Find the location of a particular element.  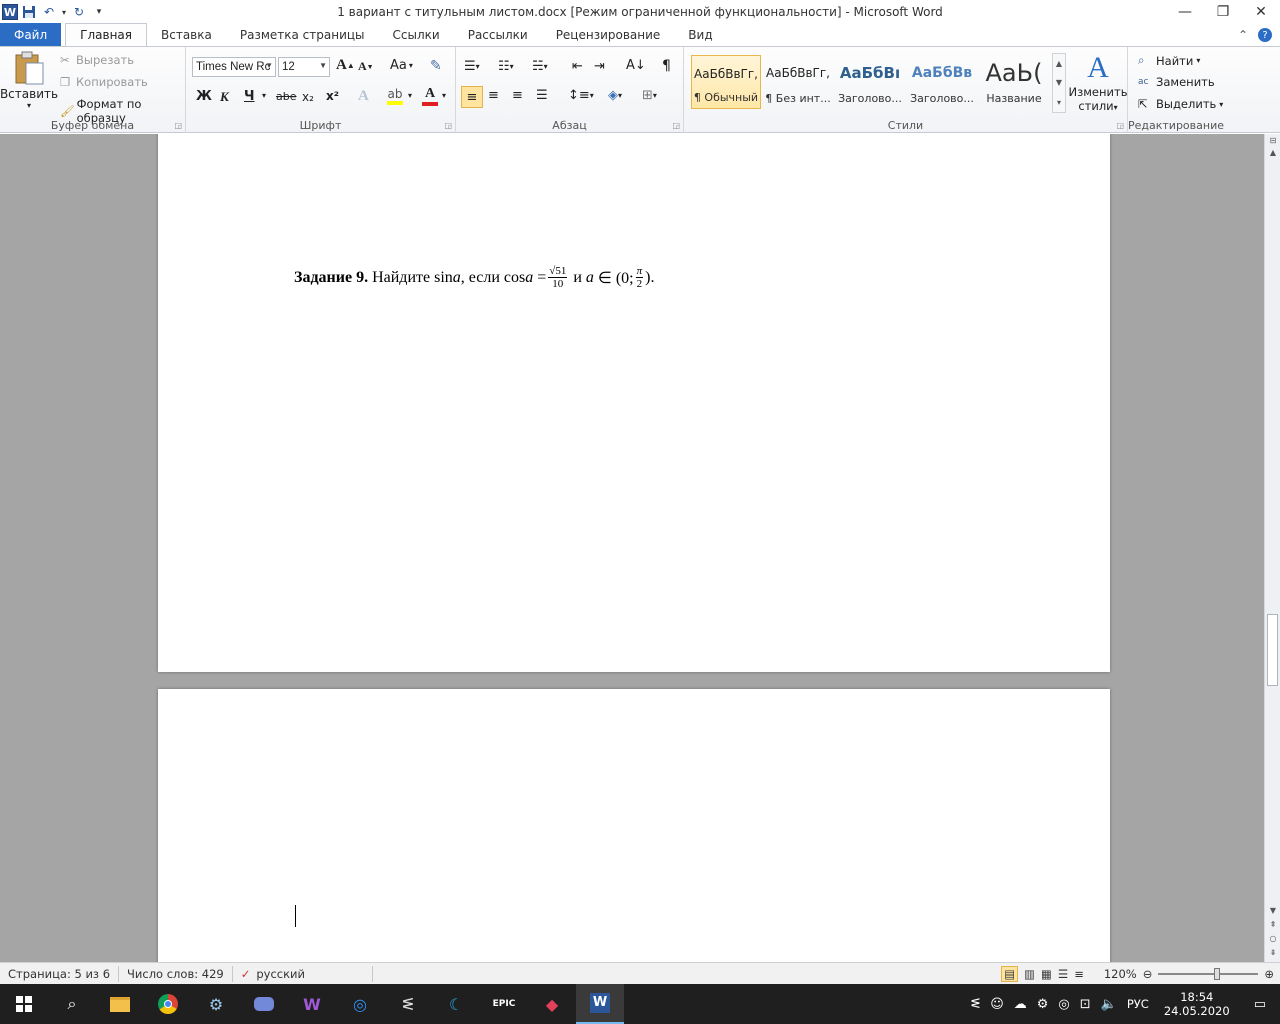

align-left-icon: ≡ is located at coordinates (472, 97).